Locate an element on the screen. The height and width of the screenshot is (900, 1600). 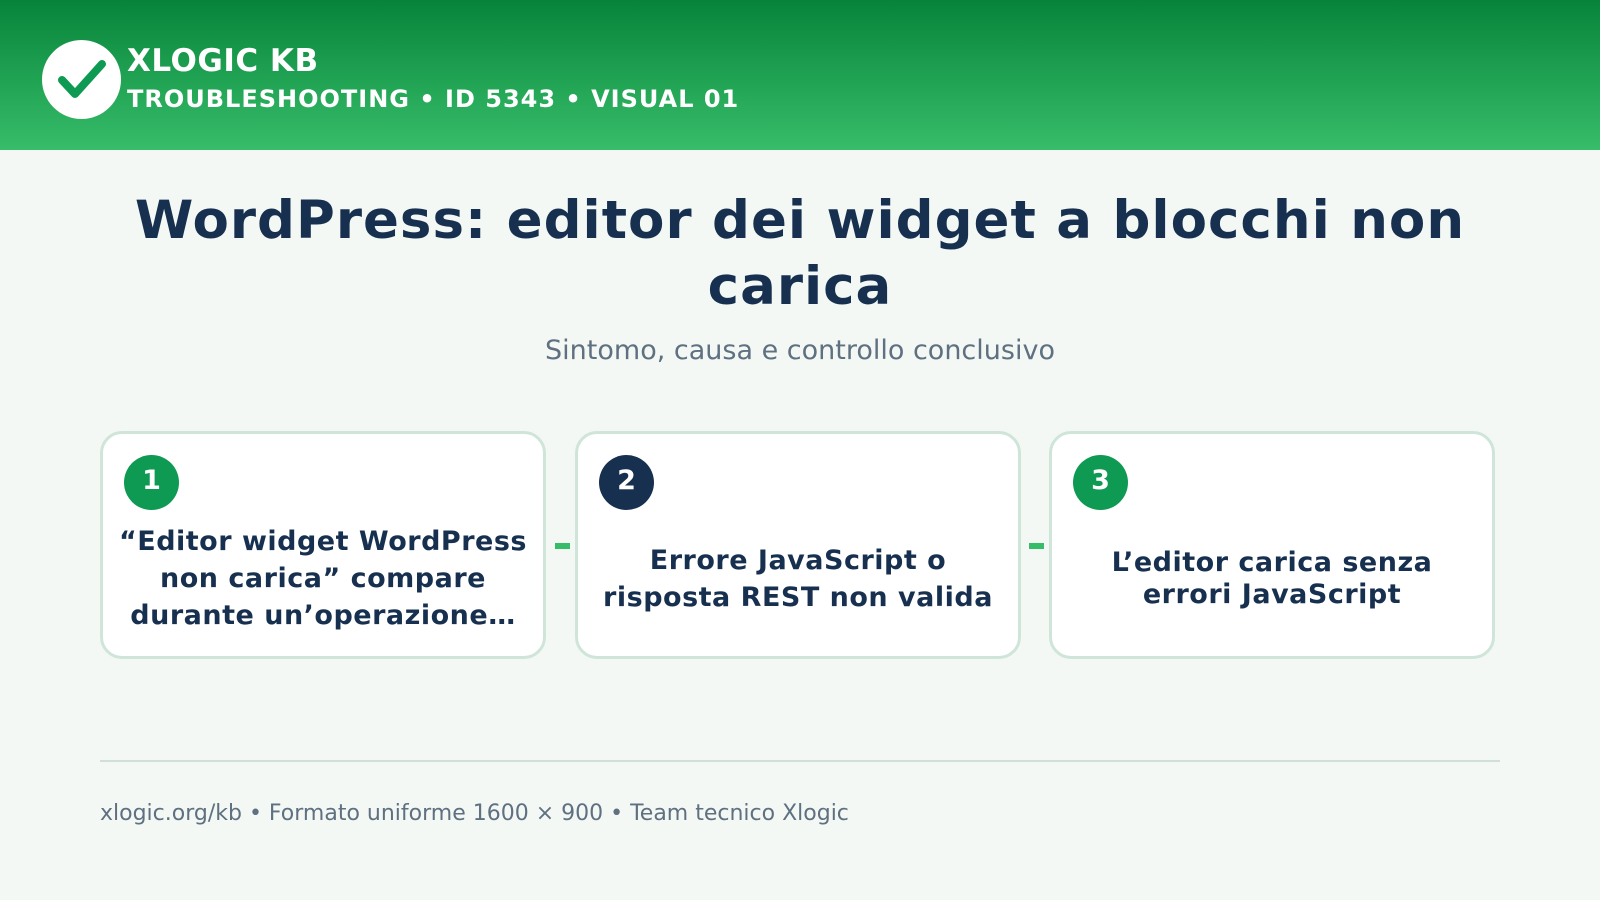
checkmark-icon is located at coordinates (82, 79).